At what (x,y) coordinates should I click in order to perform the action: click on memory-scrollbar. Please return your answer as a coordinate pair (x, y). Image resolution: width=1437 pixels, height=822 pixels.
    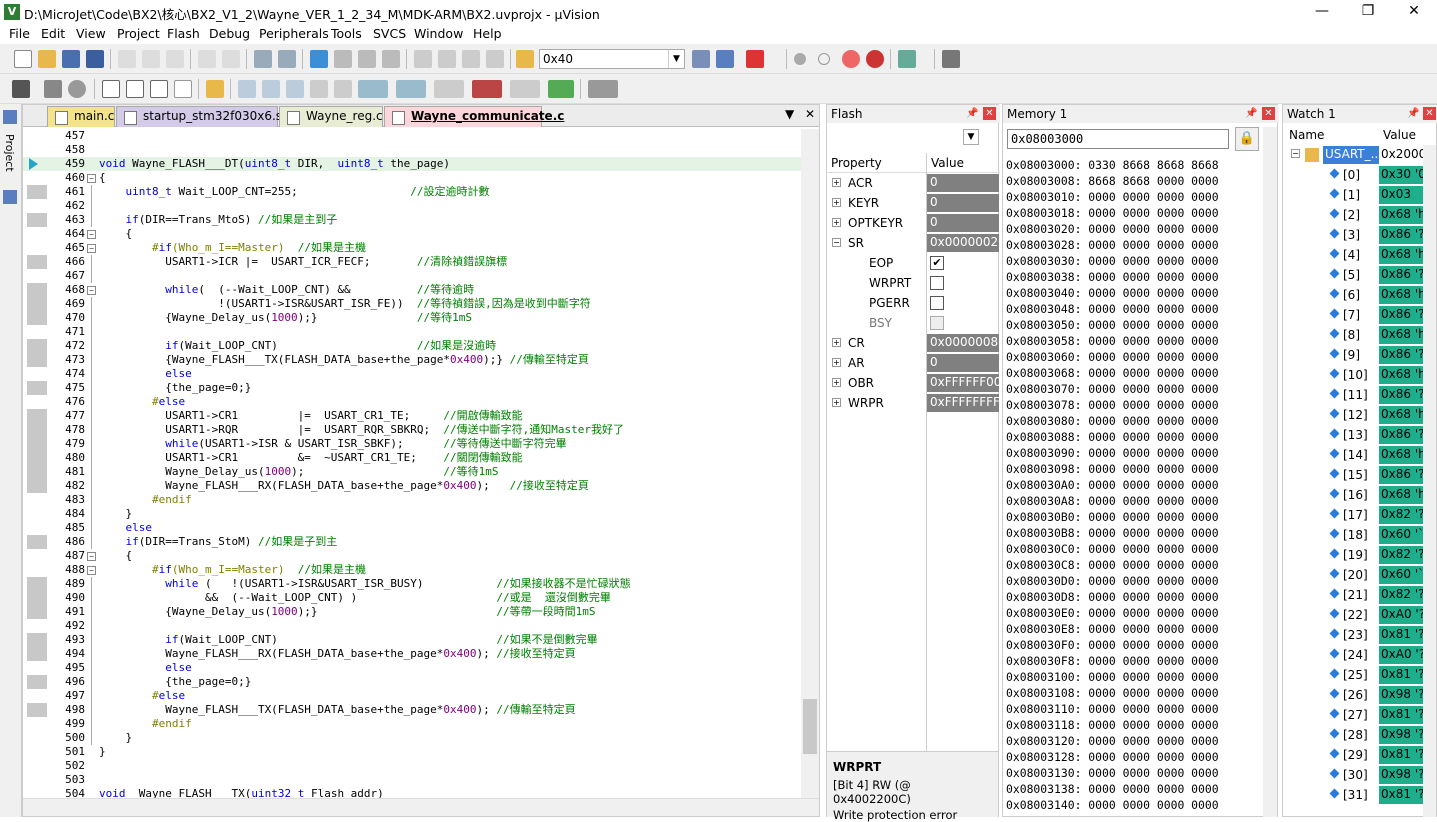
    Looking at the image, I should click on (1270, 472).